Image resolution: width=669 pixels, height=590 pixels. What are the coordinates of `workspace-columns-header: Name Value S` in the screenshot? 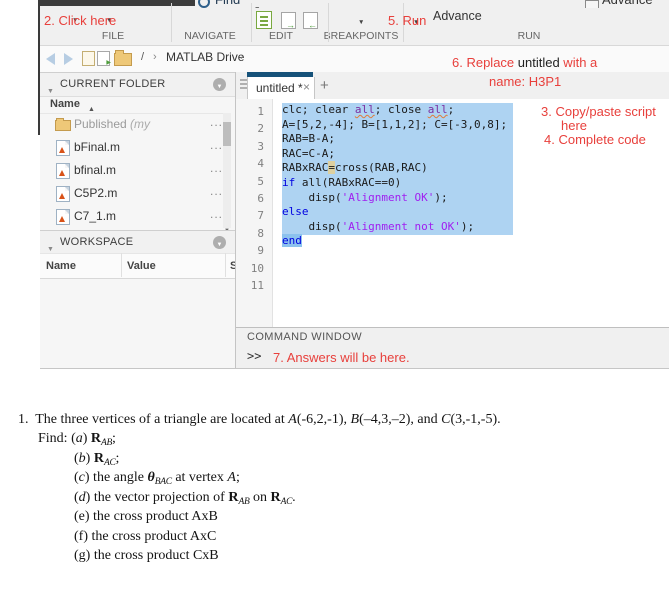 It's located at (138, 266).